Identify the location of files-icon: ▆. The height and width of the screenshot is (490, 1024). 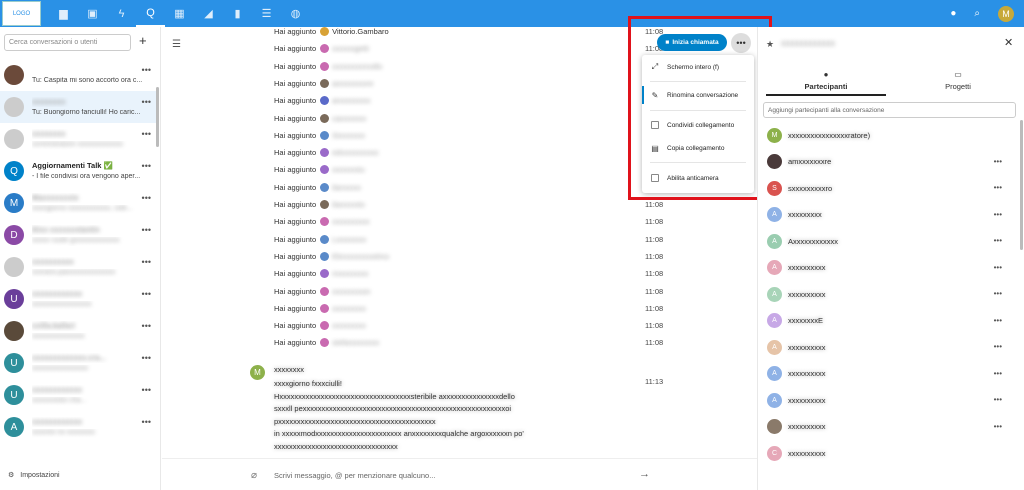
(63, 13).